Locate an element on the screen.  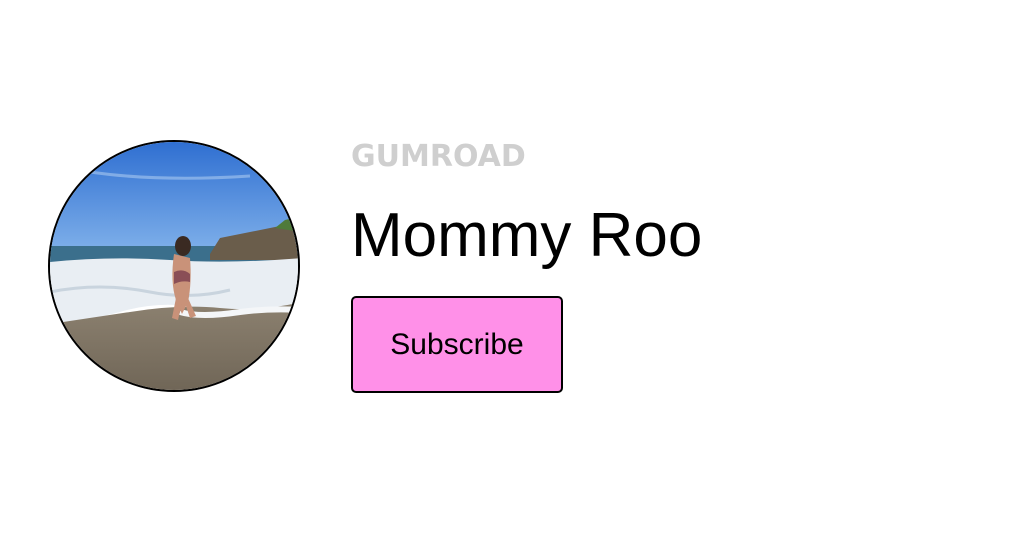
subscribe-button-label: Subscribe is located at coordinates (457, 344).